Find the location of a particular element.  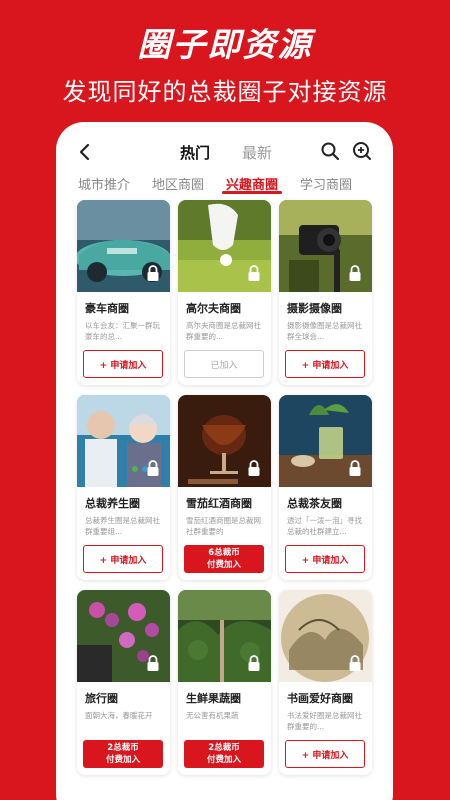

card-title: 雪茄红酒商圈 is located at coordinates (219, 503).